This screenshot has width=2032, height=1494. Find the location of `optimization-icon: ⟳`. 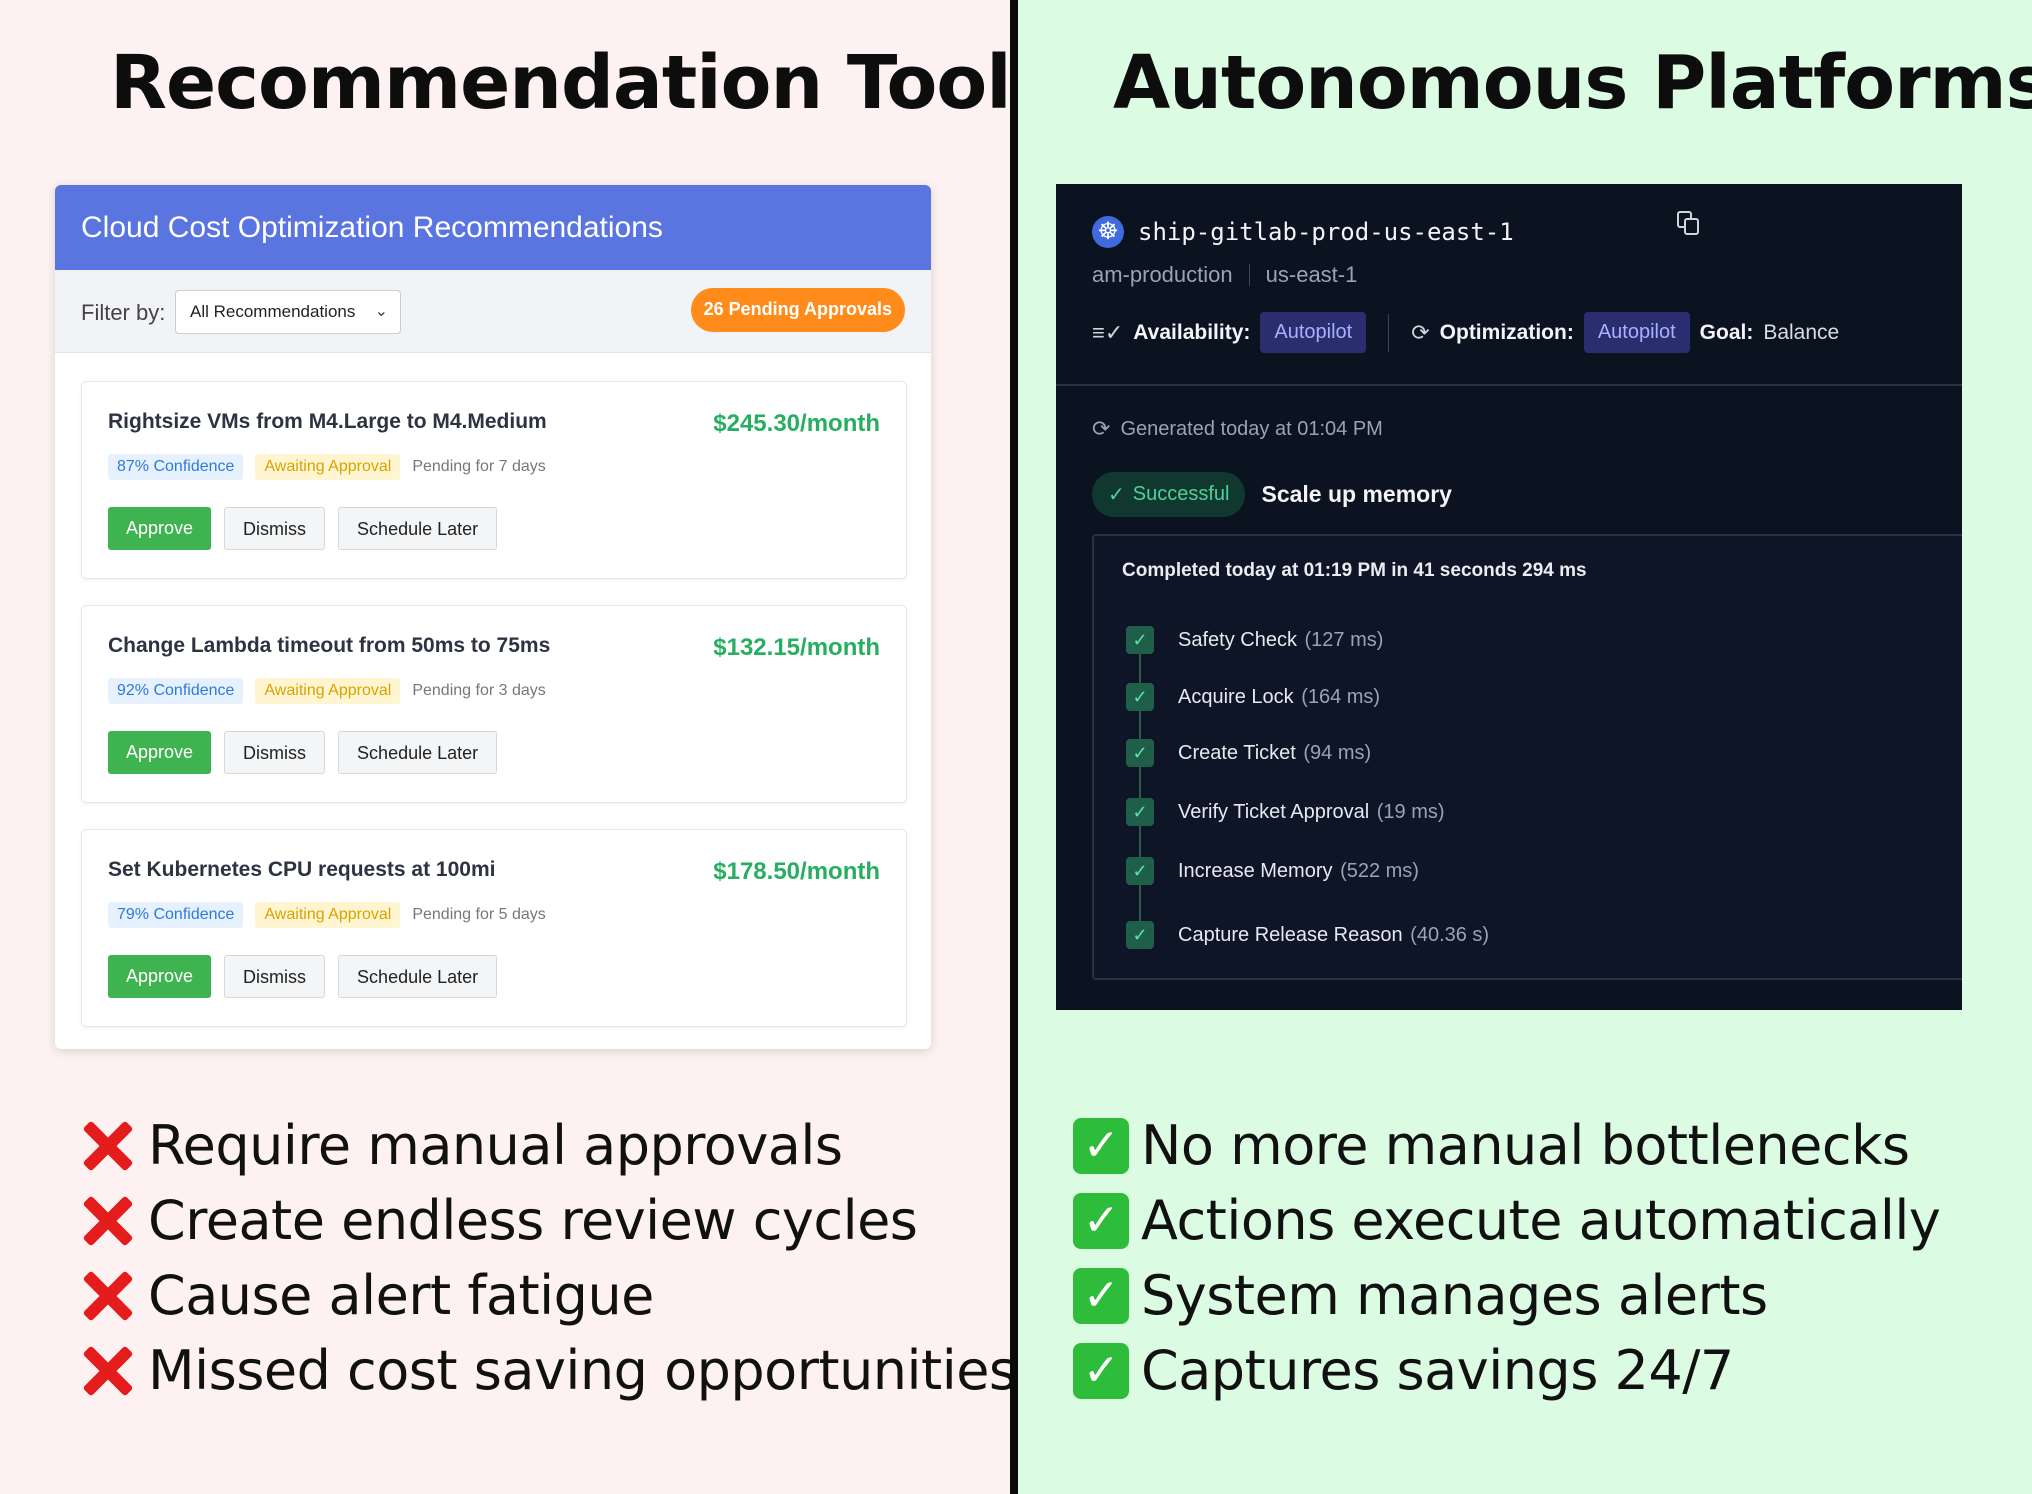

optimization-icon: ⟳ is located at coordinates (1420, 332).